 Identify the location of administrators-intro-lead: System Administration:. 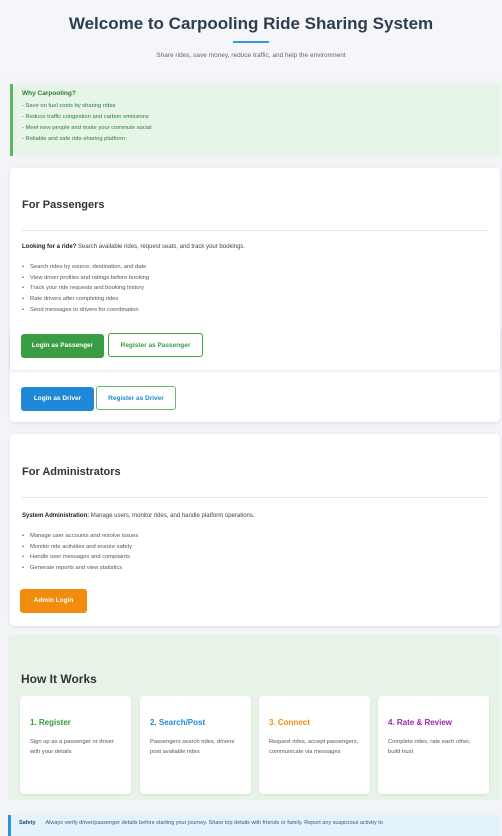
(56, 516).